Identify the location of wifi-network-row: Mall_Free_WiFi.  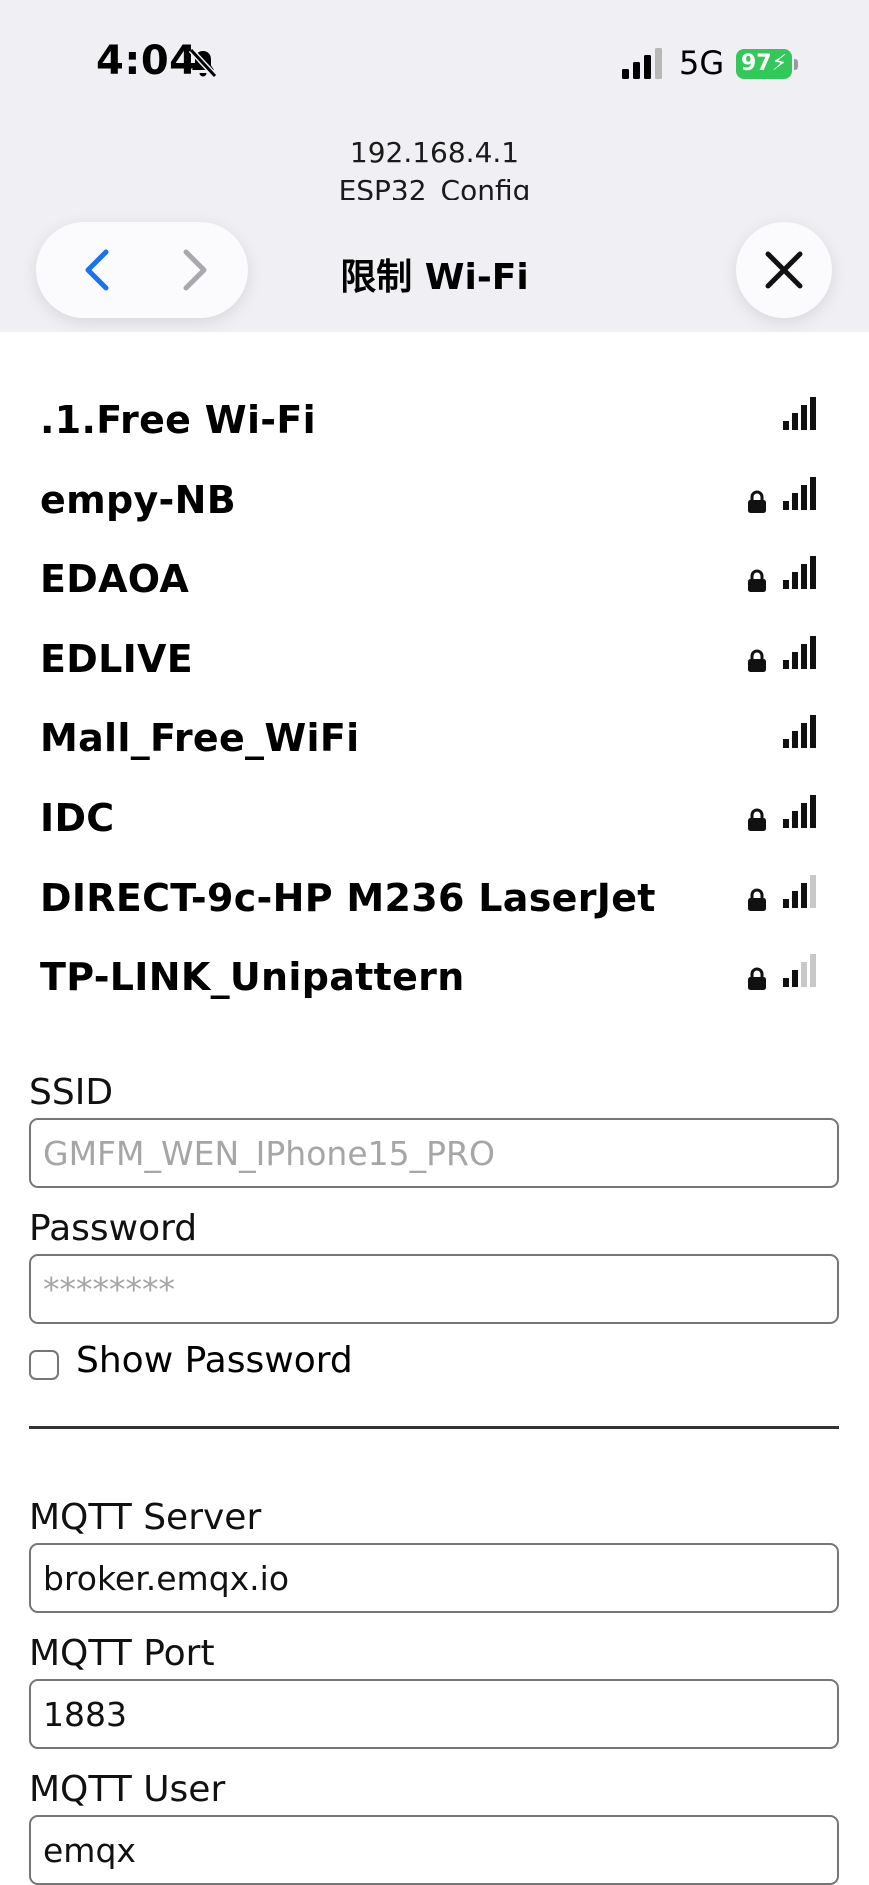
(434, 746).